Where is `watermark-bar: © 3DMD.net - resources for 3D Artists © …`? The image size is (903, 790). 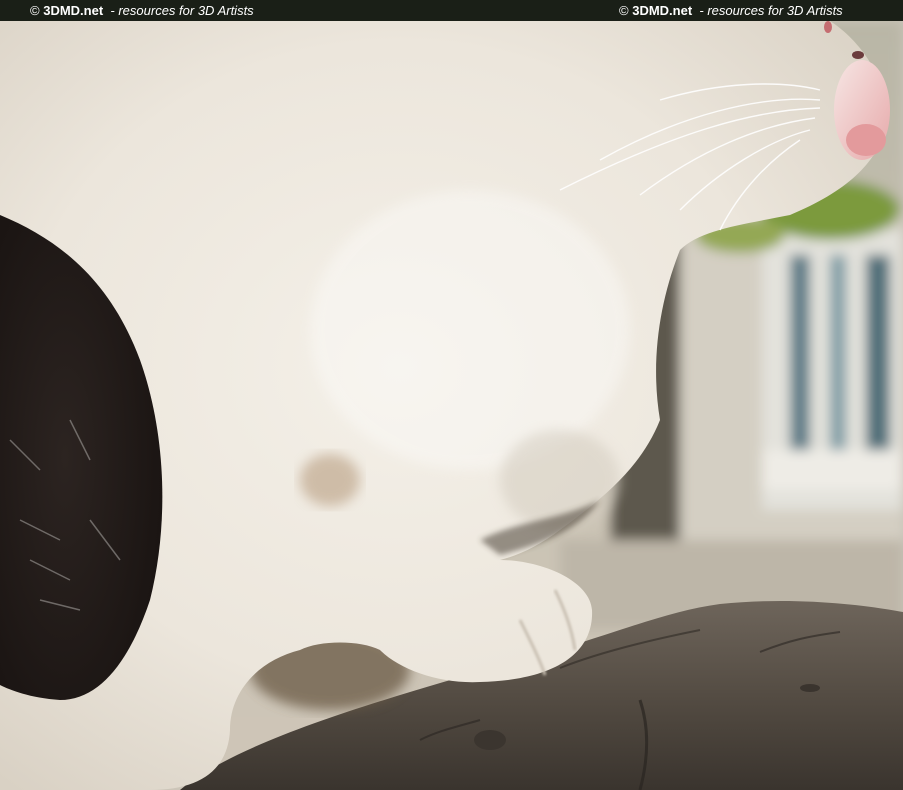
watermark-bar: © 3DMD.net - resources for 3D Artists © … is located at coordinates (451, 10).